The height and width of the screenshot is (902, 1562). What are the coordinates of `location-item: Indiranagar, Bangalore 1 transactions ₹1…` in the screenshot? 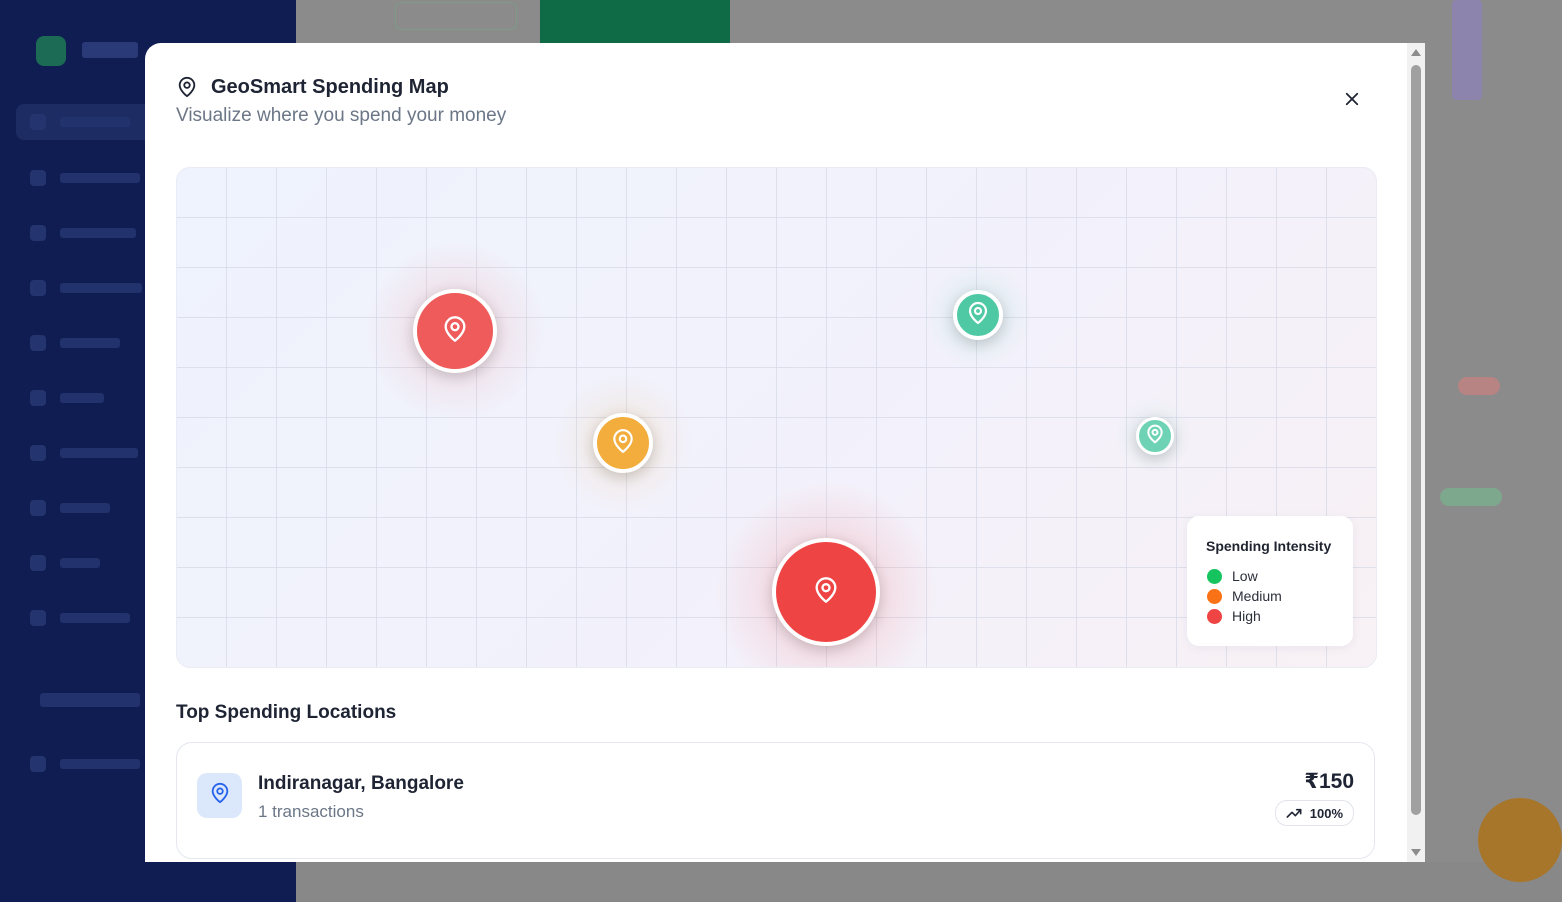 It's located at (775, 800).